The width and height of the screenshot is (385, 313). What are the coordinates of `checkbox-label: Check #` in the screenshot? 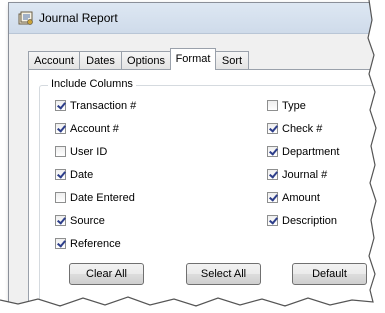 It's located at (302, 129).